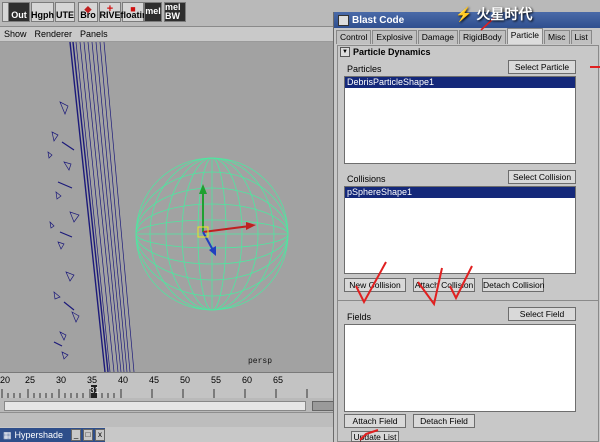 This screenshot has width=600, height=442. Describe the element at coordinates (54, 34) in the screenshot. I see `menu-renderer: Renderer` at that location.